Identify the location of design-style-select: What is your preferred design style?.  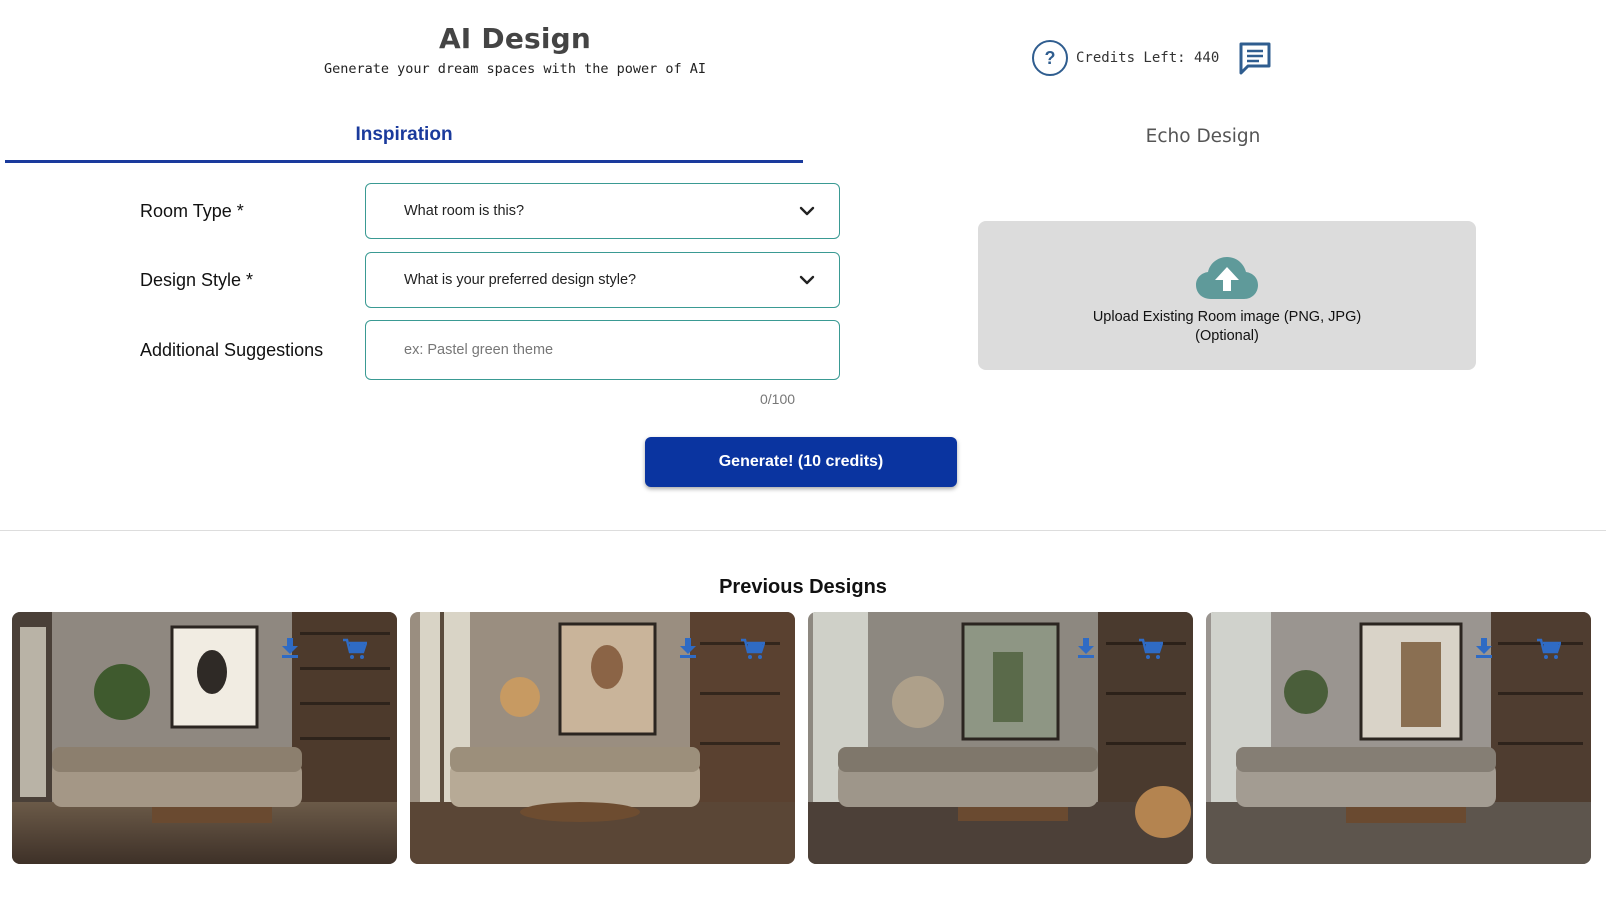
(602, 280).